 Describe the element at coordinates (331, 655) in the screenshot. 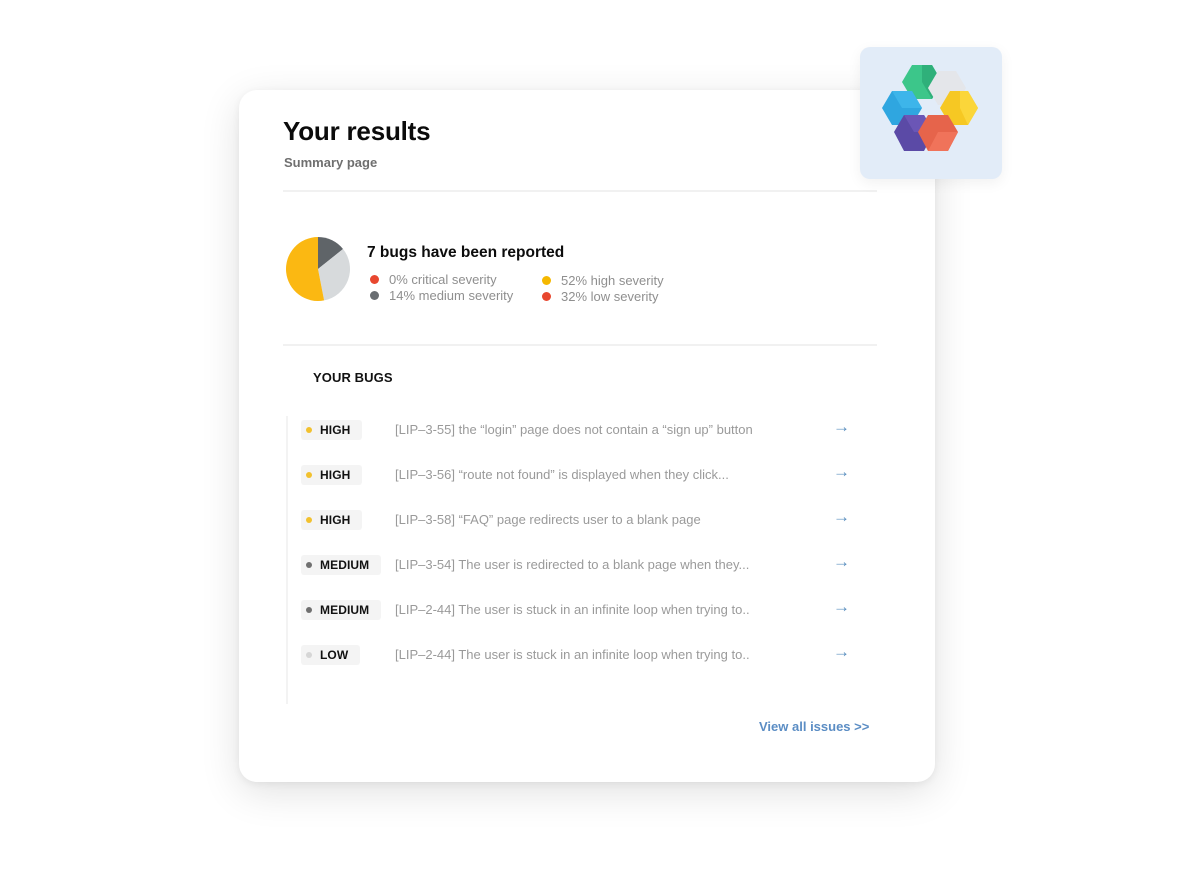

I see `severity-badge: LOW` at that location.